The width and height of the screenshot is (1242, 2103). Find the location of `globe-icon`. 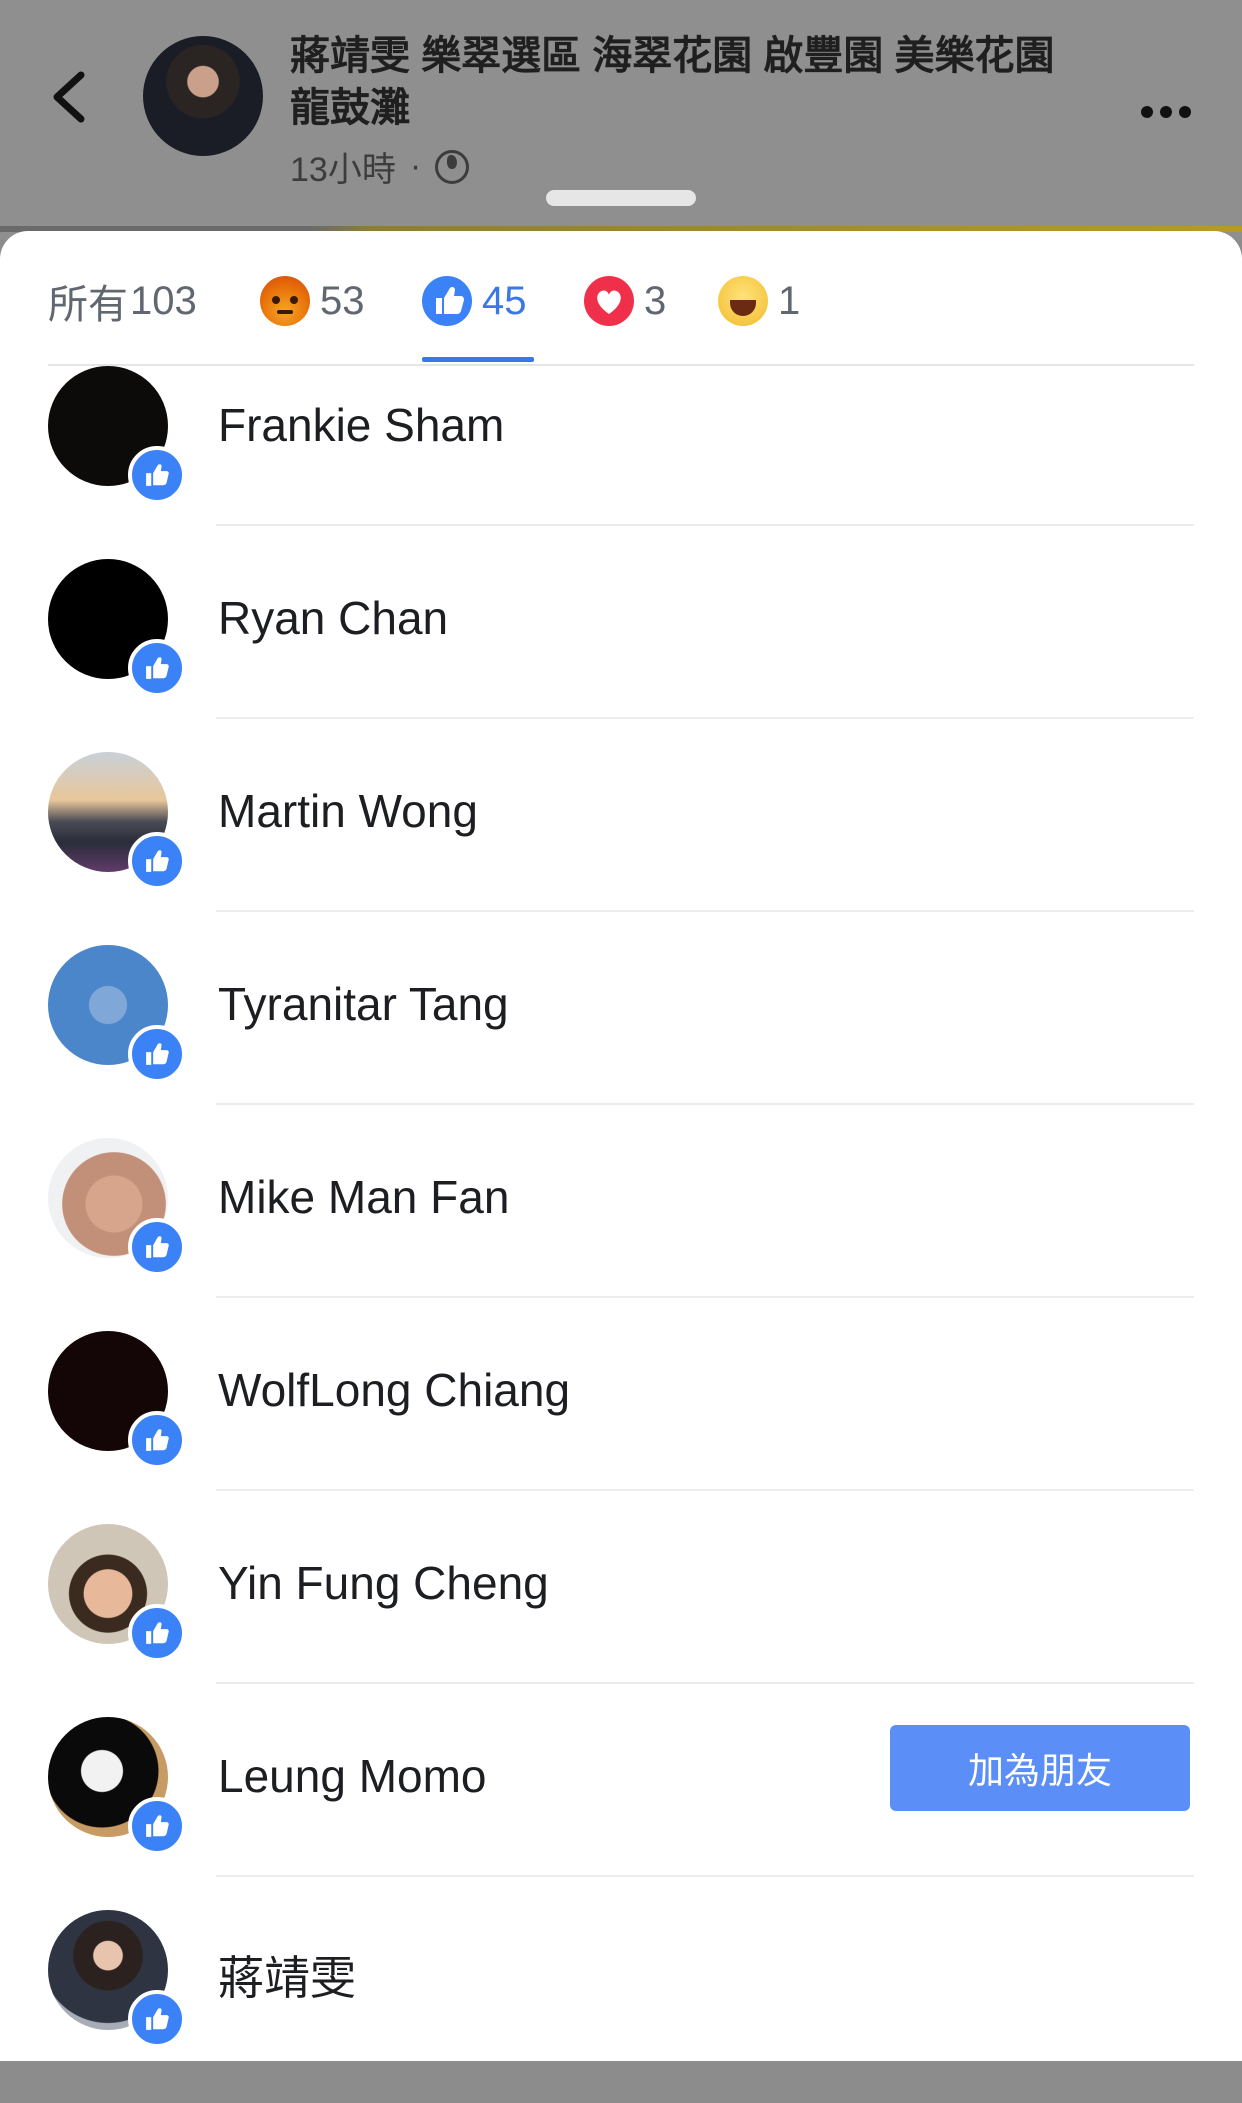

globe-icon is located at coordinates (452, 166).